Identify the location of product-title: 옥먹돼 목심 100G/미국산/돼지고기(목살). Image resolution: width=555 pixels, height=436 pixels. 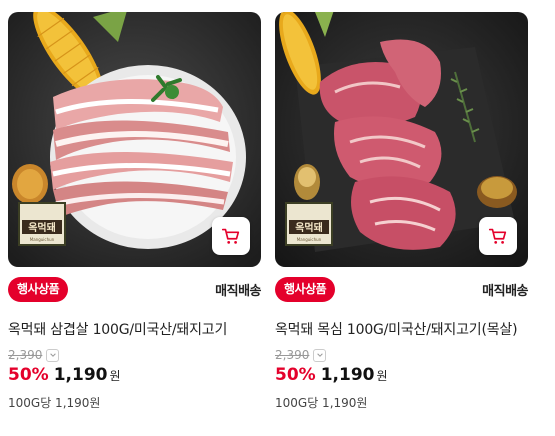
(401, 330).